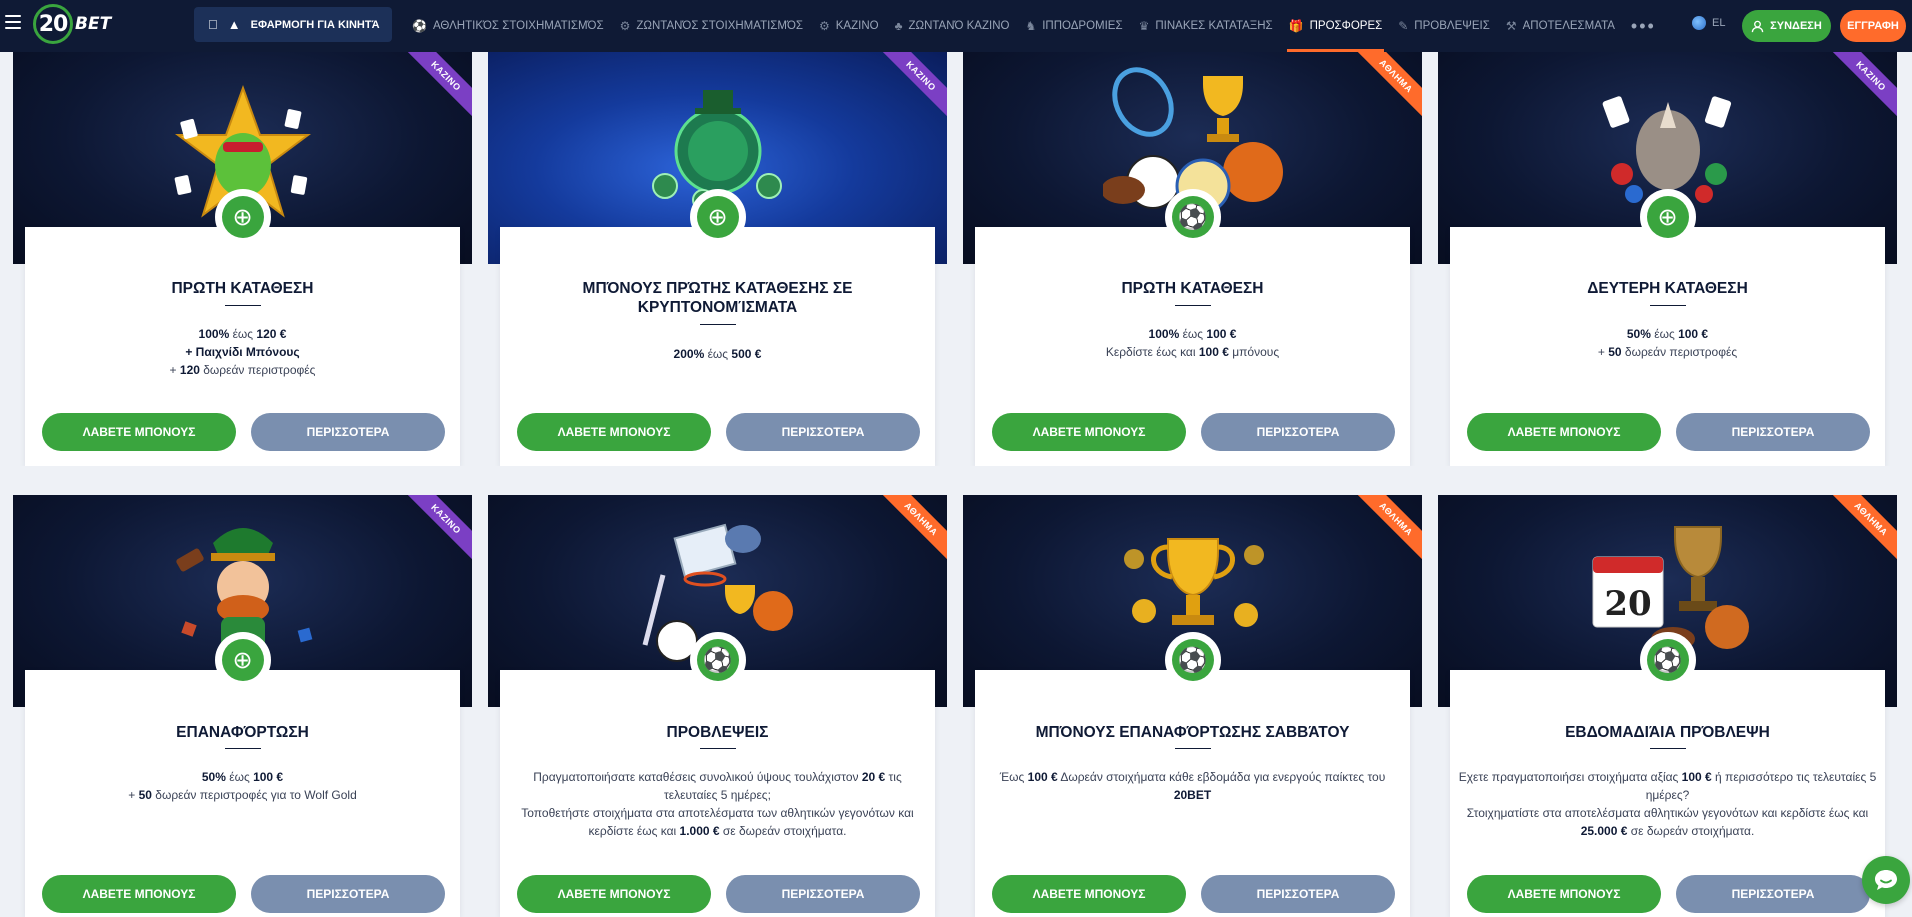 The height and width of the screenshot is (917, 1912). I want to click on nav-label: ΑΠΟΤΕΛΕΣΜΑΤΑ, so click(1568, 26).